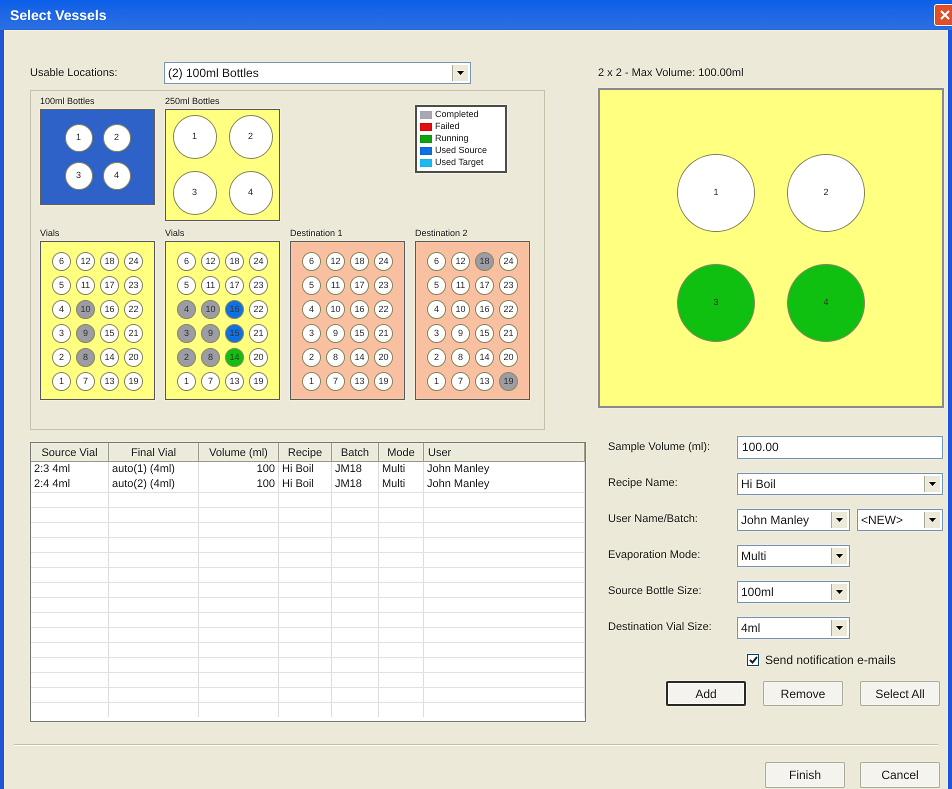 The height and width of the screenshot is (789, 952). What do you see at coordinates (840, 483) in the screenshot?
I see `dropdown-field: Hi Boil` at bounding box center [840, 483].